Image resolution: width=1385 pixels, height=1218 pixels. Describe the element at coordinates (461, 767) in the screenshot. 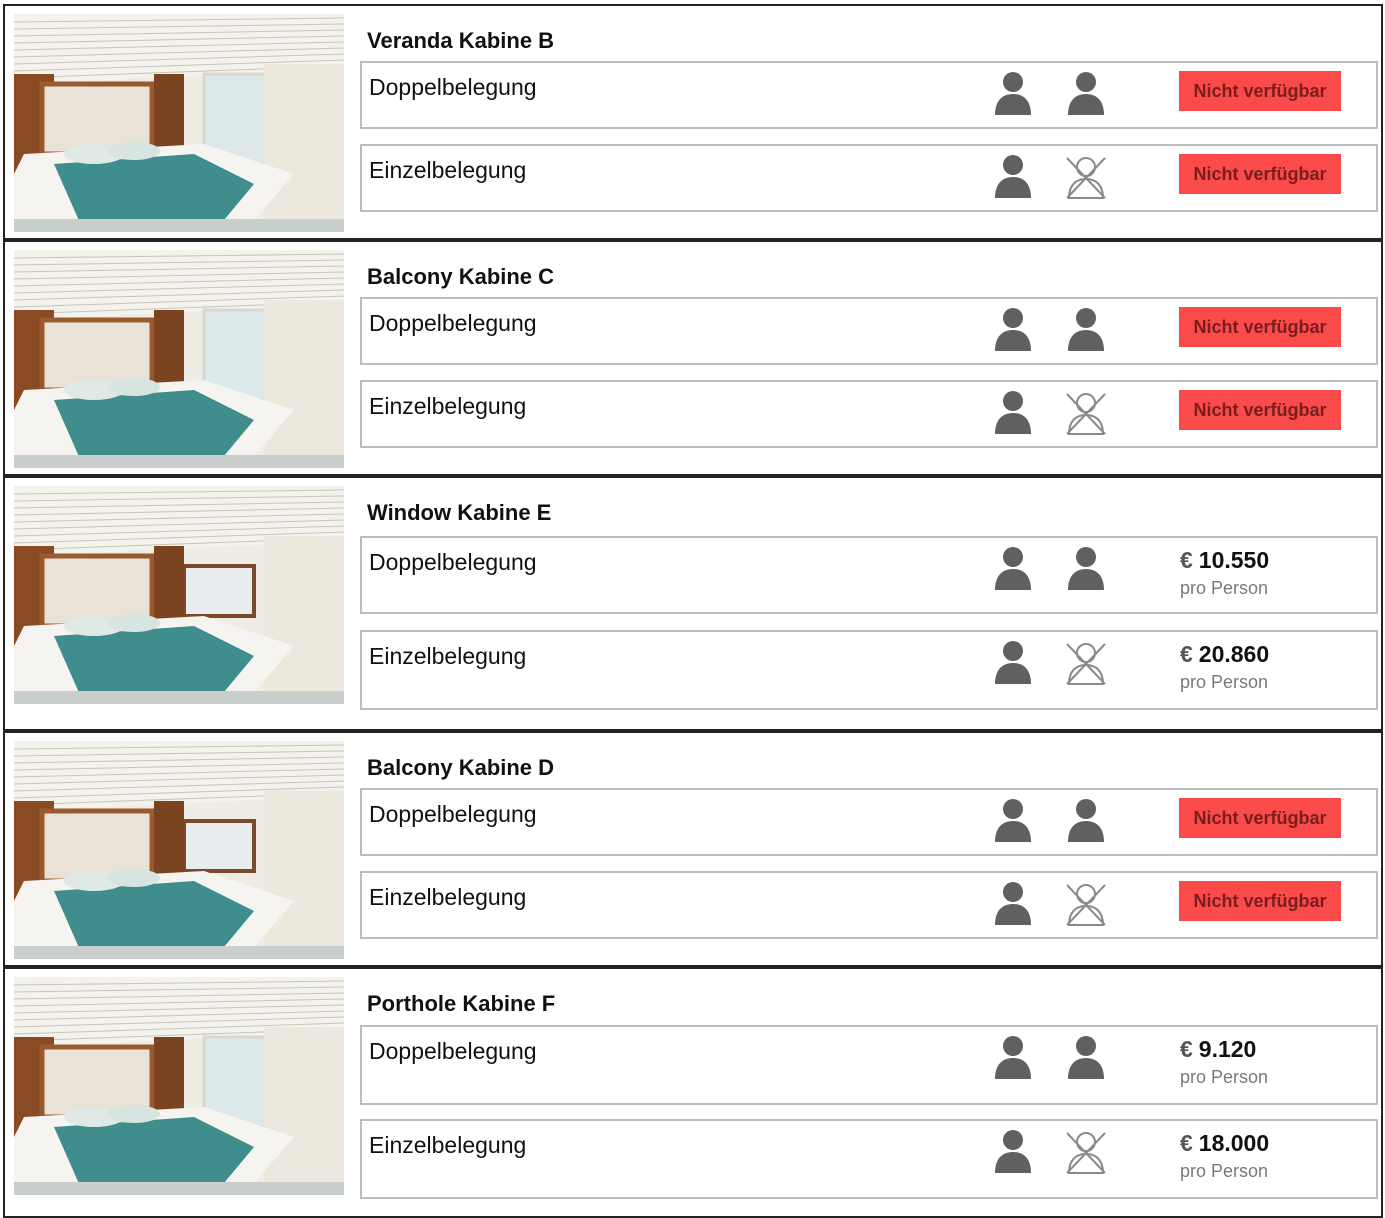

I see `cabin-title: Balcony Kabine D` at that location.